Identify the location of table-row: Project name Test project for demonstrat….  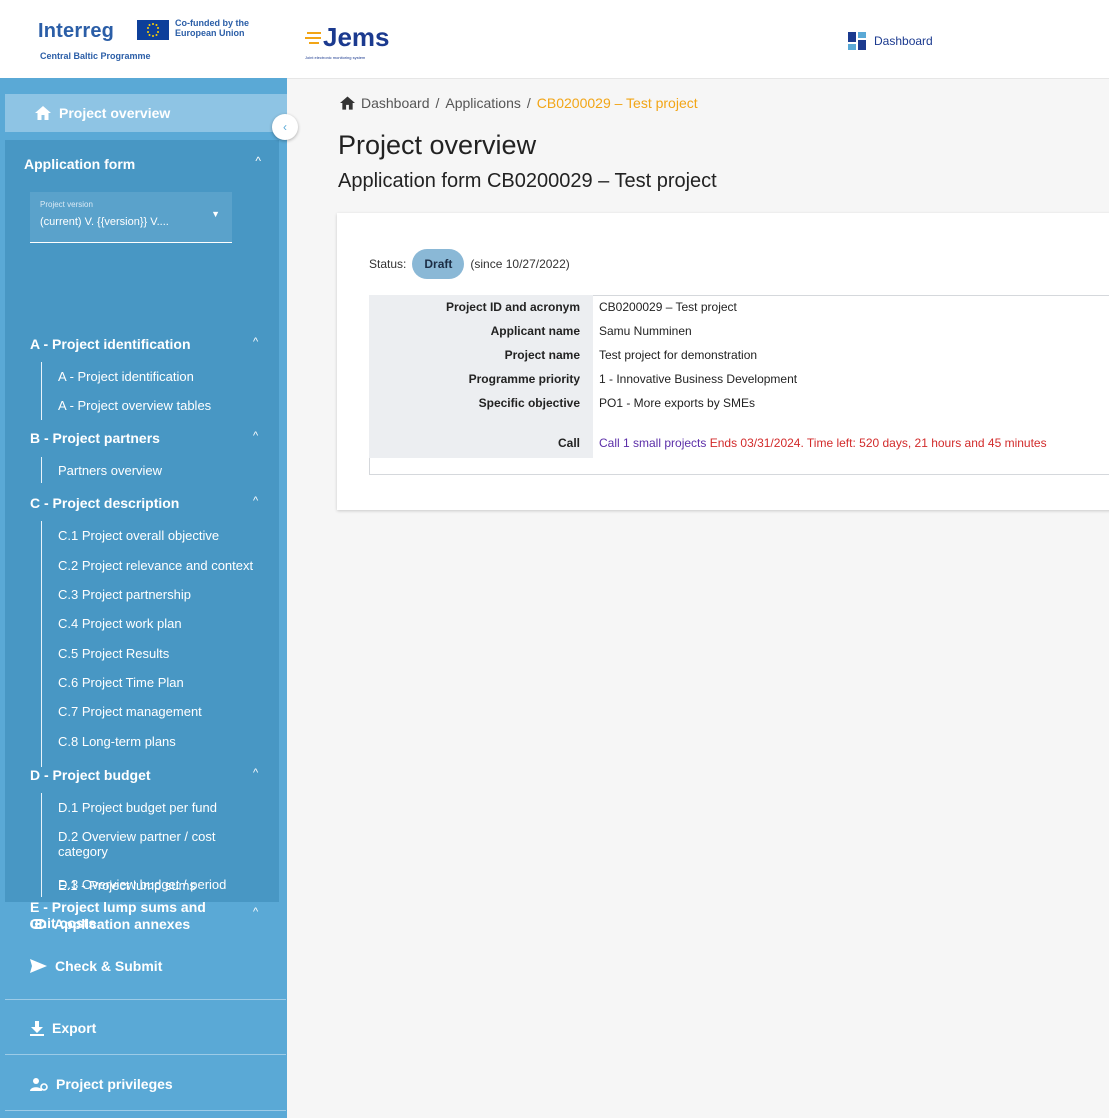
(739, 355).